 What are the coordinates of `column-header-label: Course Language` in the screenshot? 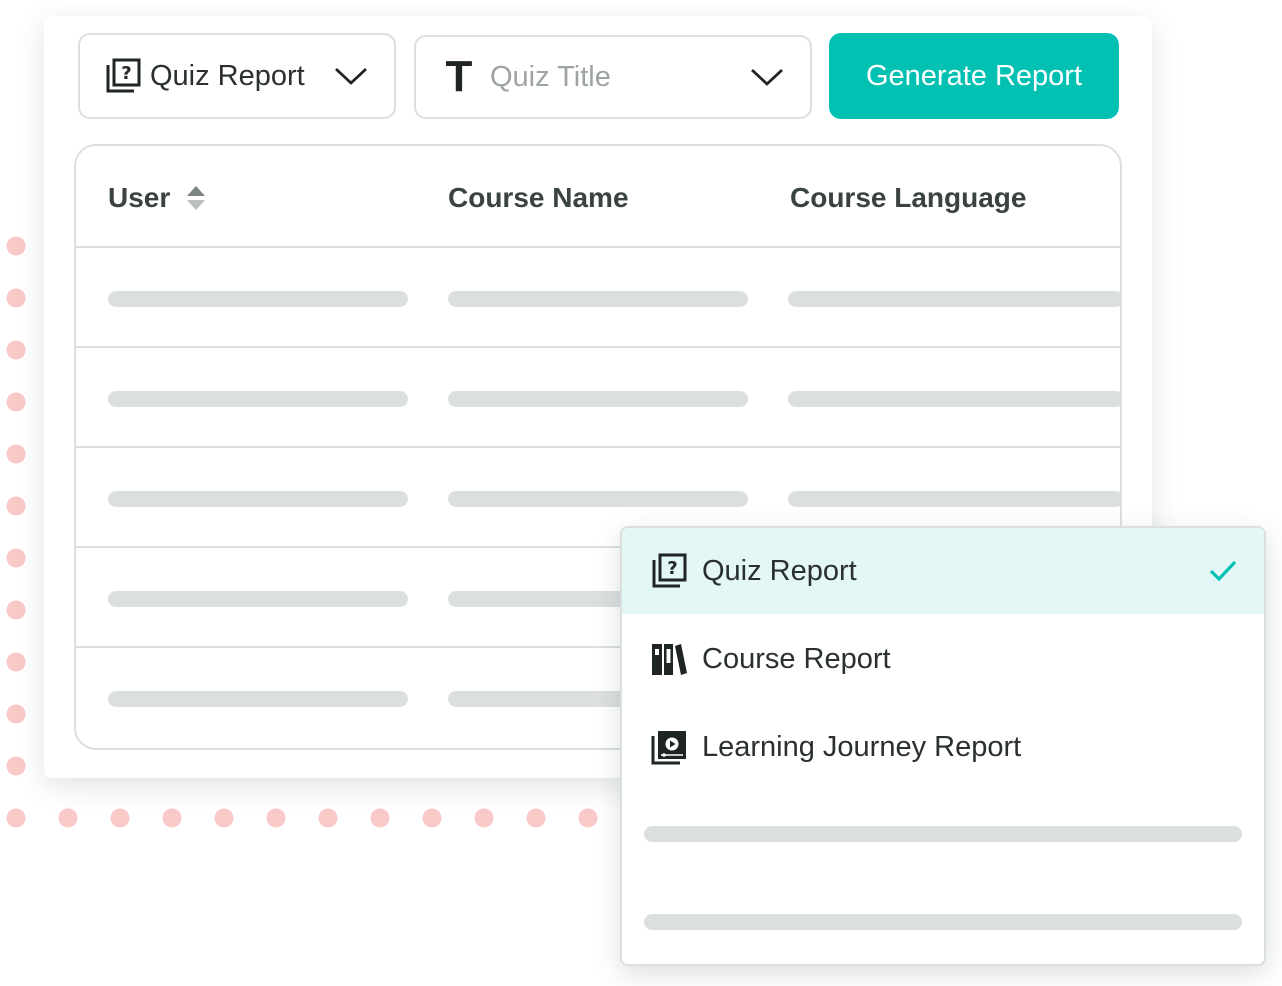 It's located at (908, 197).